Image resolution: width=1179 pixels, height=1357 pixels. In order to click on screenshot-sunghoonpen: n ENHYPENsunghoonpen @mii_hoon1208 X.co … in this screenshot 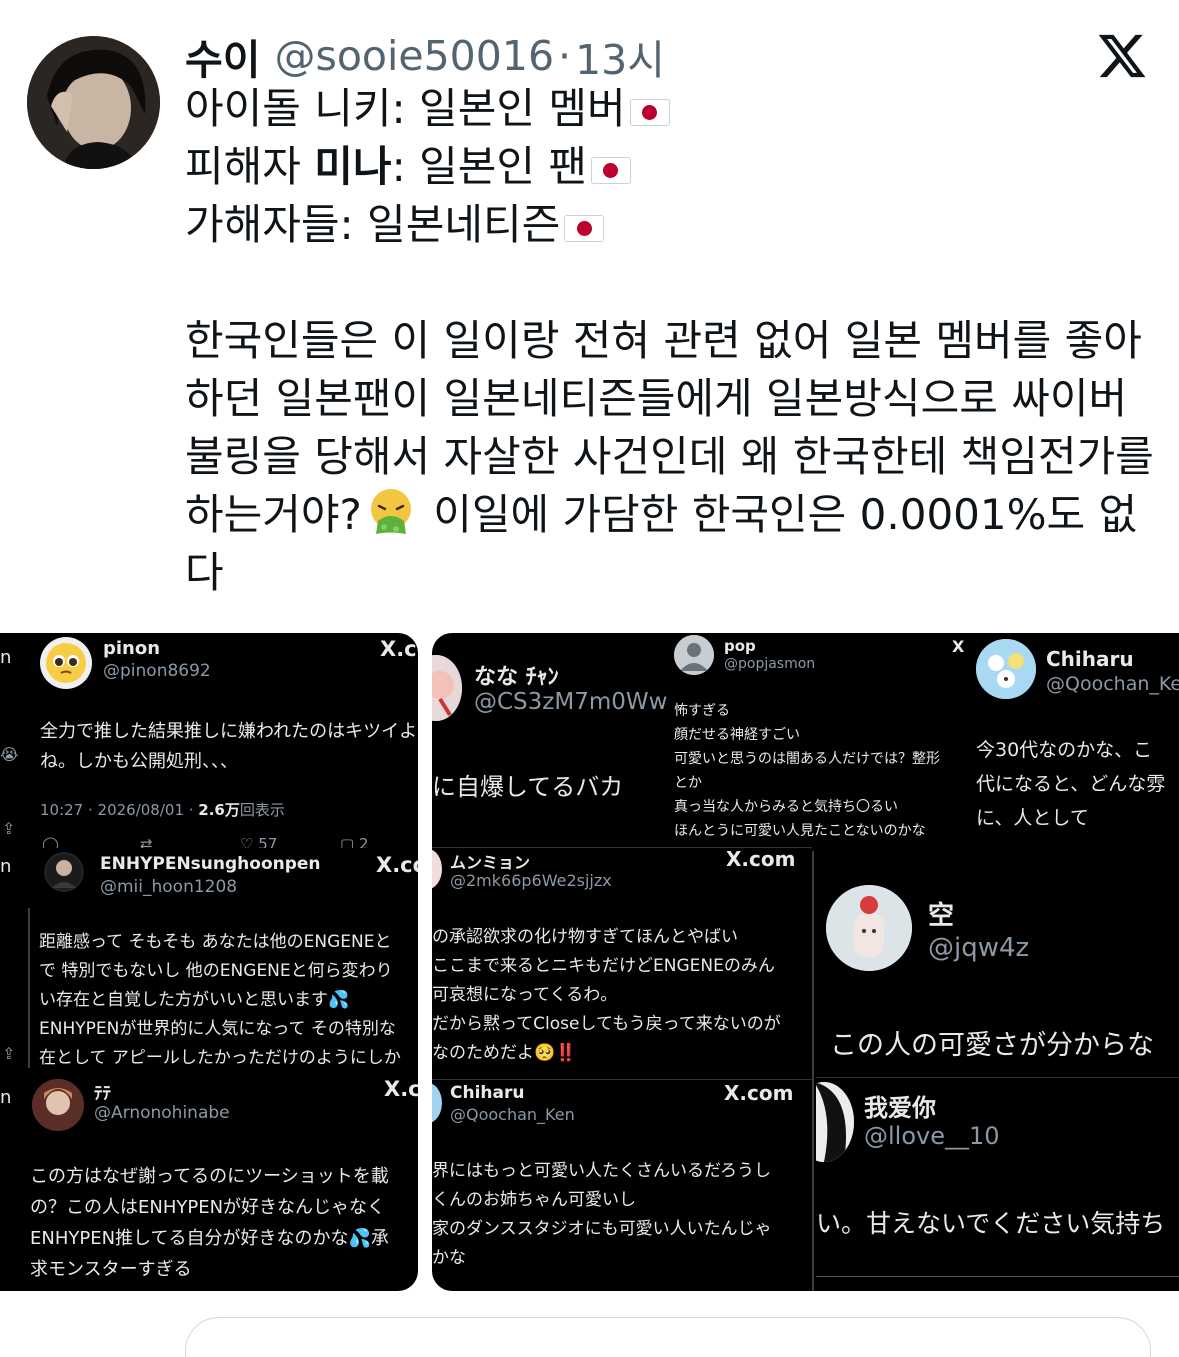, I will do `click(209, 960)`.